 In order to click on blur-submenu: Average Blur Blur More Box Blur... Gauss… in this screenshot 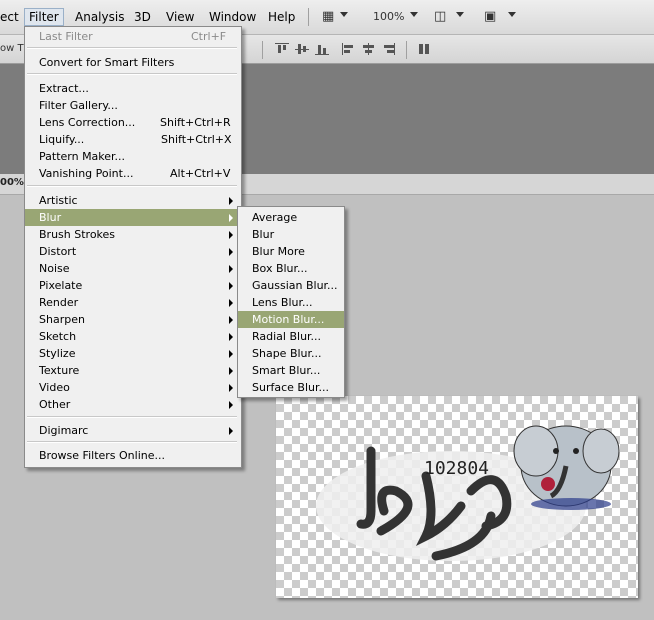, I will do `click(291, 302)`.